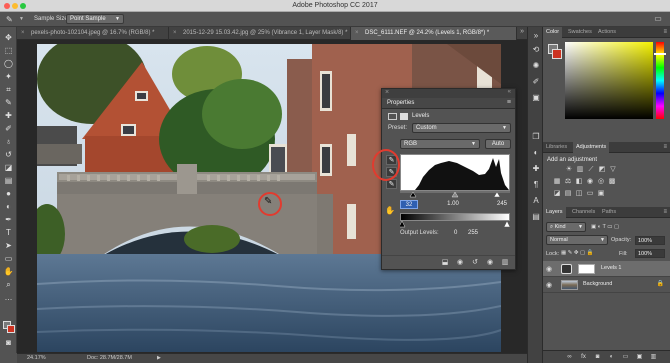 The image size is (670, 363). I want to click on vibrance-icon: ▽, so click(613, 170).